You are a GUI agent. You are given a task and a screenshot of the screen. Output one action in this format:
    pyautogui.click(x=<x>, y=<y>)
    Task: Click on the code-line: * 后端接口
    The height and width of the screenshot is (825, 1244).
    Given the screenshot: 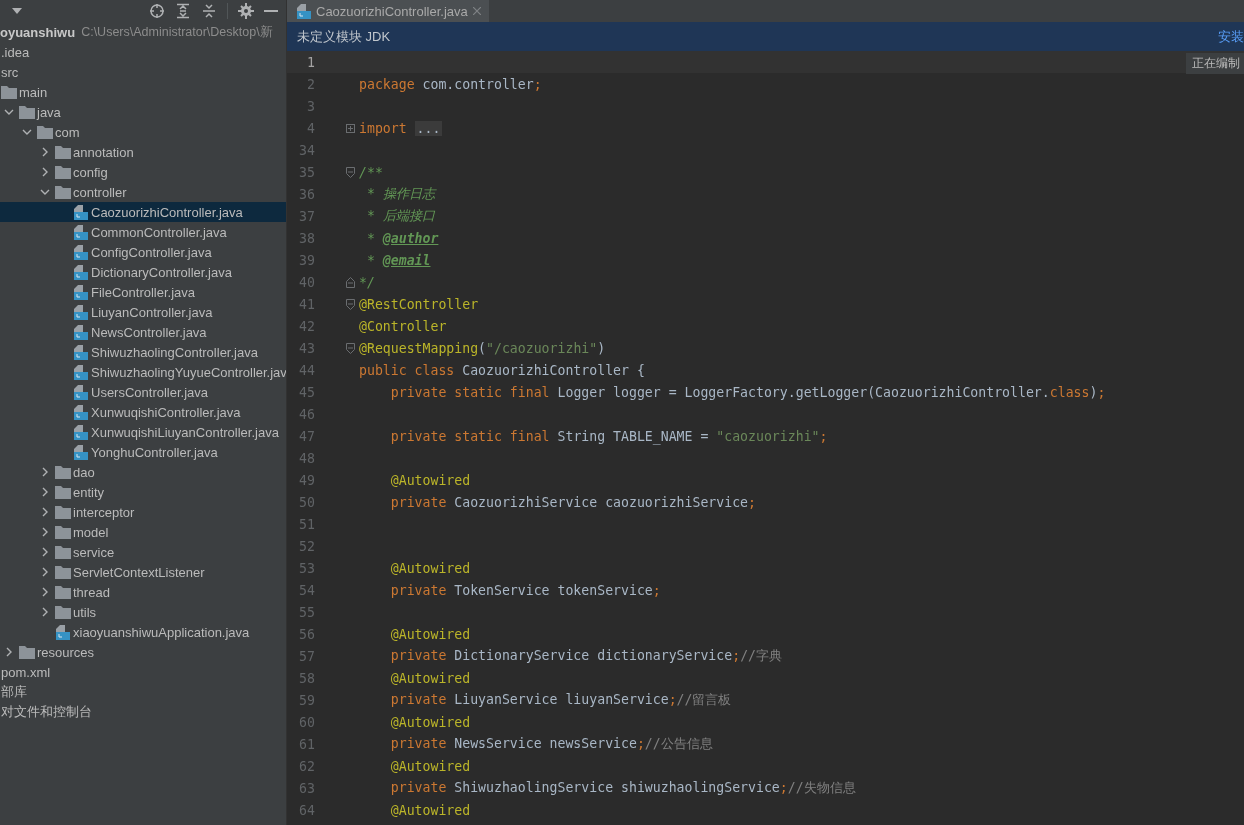 What is the action you would take?
    pyautogui.click(x=400, y=216)
    